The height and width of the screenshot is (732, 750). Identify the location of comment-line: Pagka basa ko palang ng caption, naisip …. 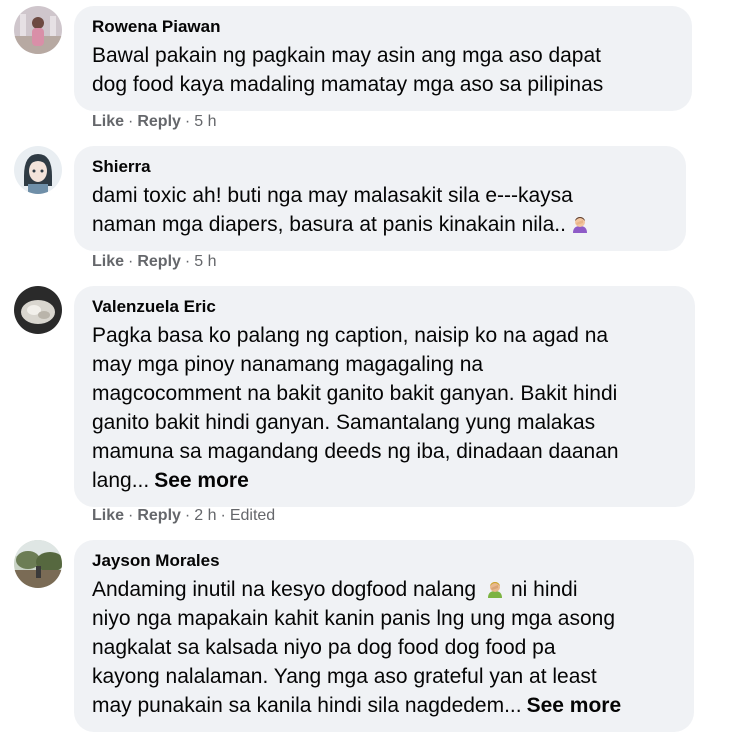
(350, 335).